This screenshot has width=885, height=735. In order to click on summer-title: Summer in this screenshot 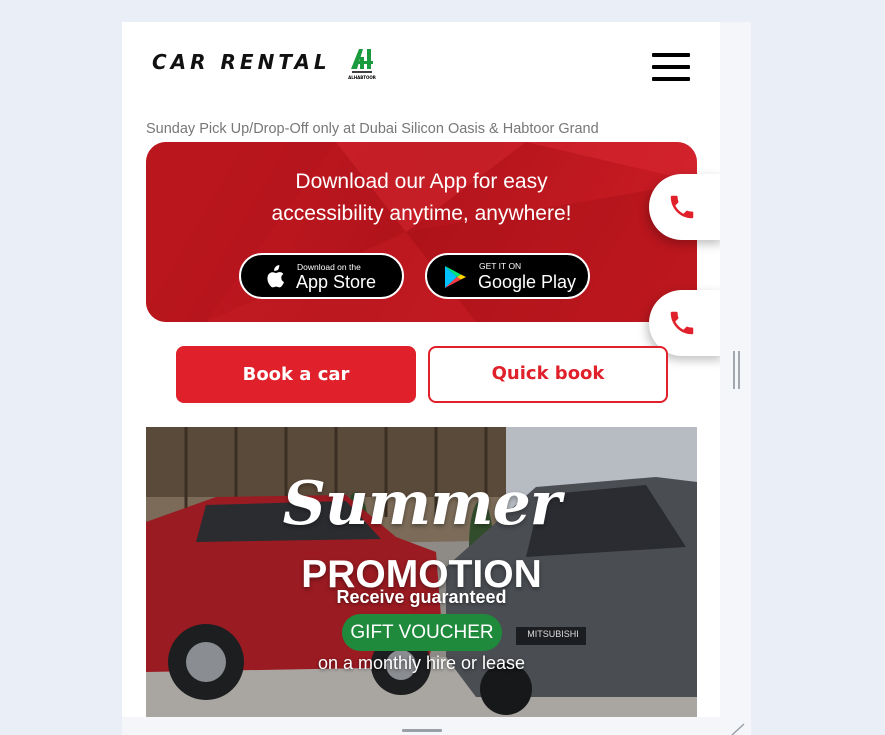, I will do `click(422, 504)`.